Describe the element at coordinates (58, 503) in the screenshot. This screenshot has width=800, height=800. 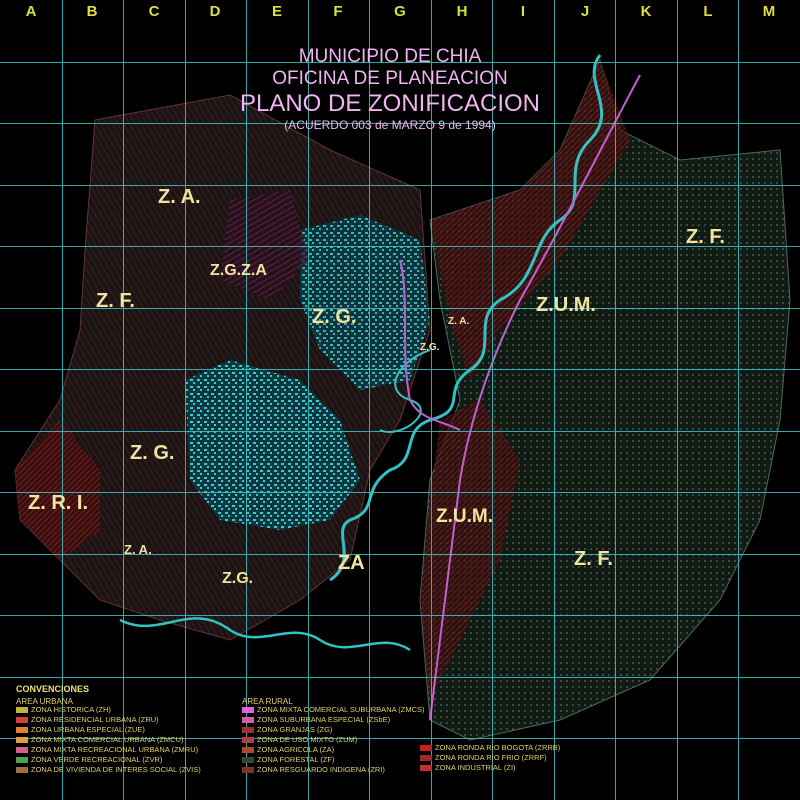
I see `zone-label-zri: Z. R. I.` at that location.